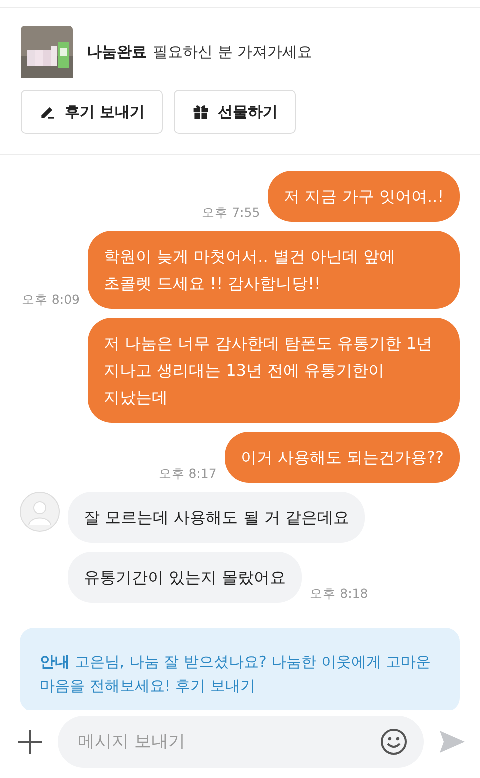 Image resolution: width=480 pixels, height=778 pixels. Describe the element at coordinates (185, 577) in the screenshot. I see `message-bubble: 유통기간이 있는지 몰랐어요` at that location.